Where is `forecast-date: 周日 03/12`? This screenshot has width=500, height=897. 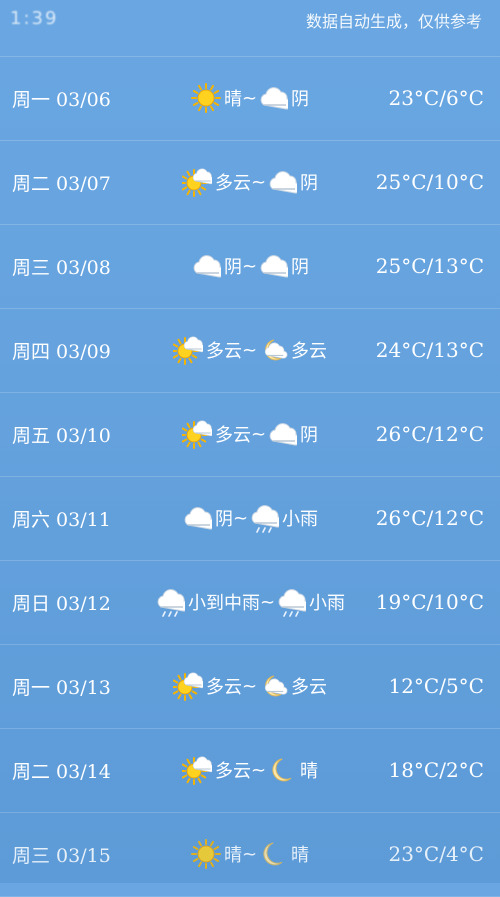
forecast-date: 周日 03/12 is located at coordinates (61, 603).